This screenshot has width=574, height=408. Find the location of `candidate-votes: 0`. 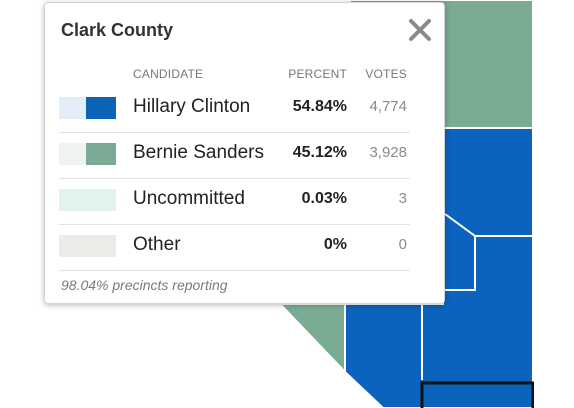

candidate-votes: 0 is located at coordinates (402, 244).